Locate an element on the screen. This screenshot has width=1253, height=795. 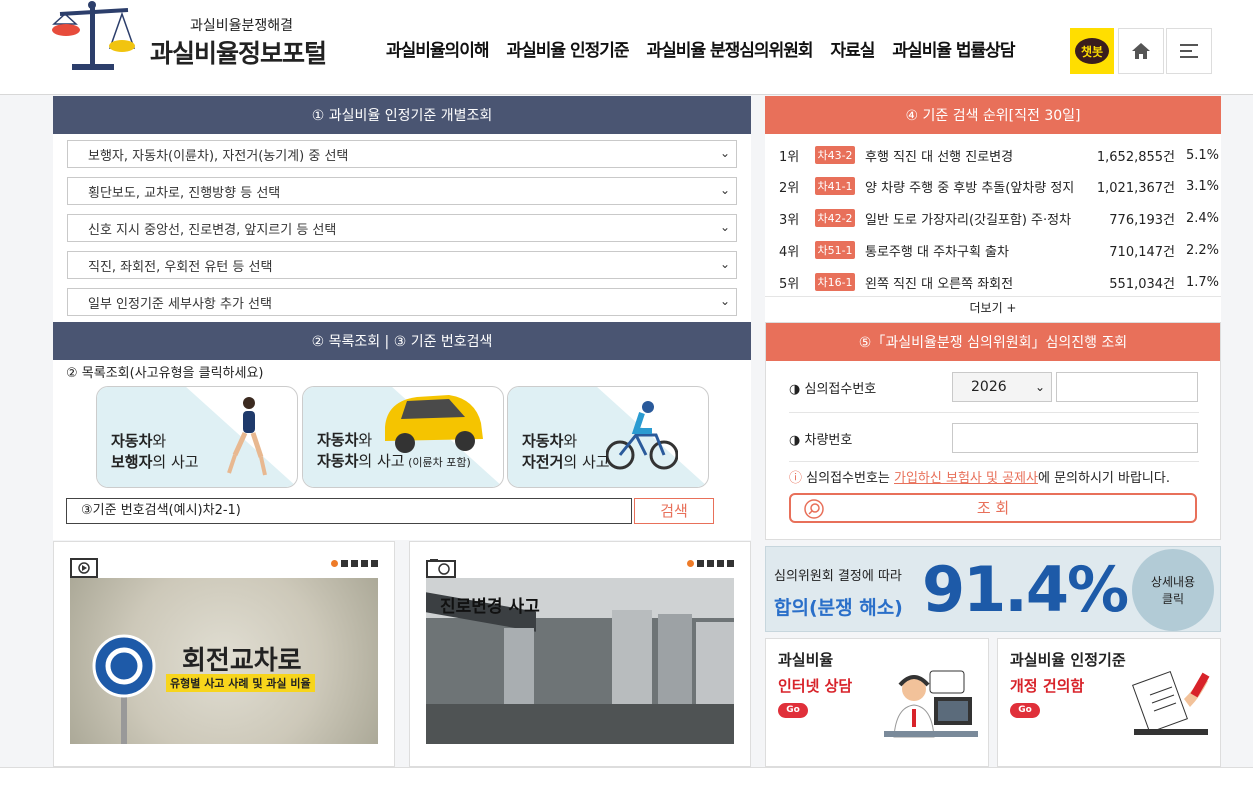
scale-logo-icon is located at coordinates (93, 37).